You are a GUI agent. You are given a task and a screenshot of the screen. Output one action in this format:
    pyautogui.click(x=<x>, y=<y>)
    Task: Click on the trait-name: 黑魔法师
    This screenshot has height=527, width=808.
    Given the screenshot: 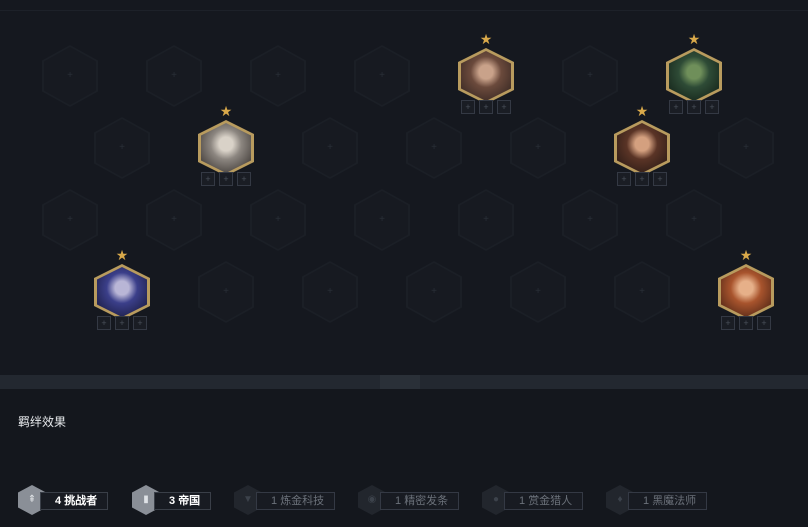 What is the action you would take?
    pyautogui.click(x=674, y=501)
    